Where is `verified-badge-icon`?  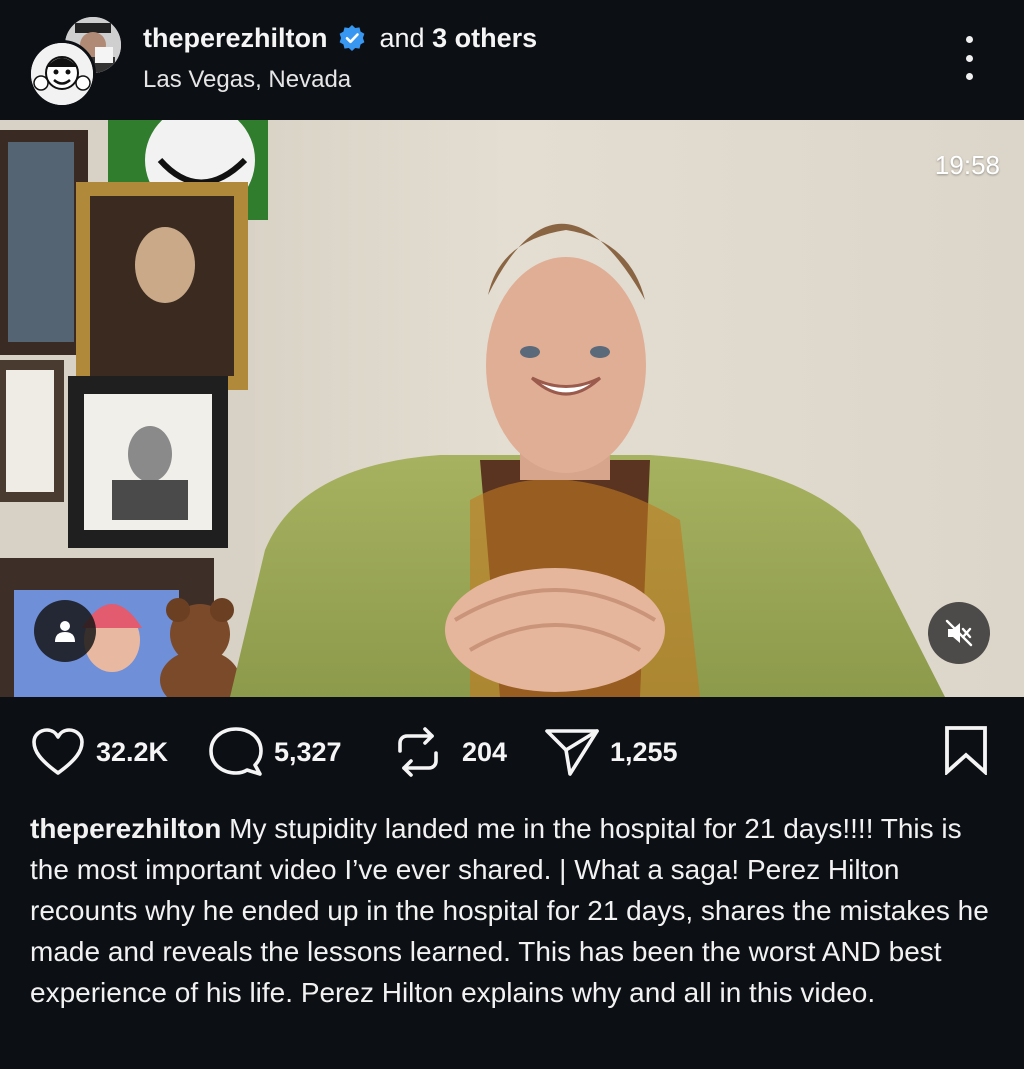 verified-badge-icon is located at coordinates (352, 38).